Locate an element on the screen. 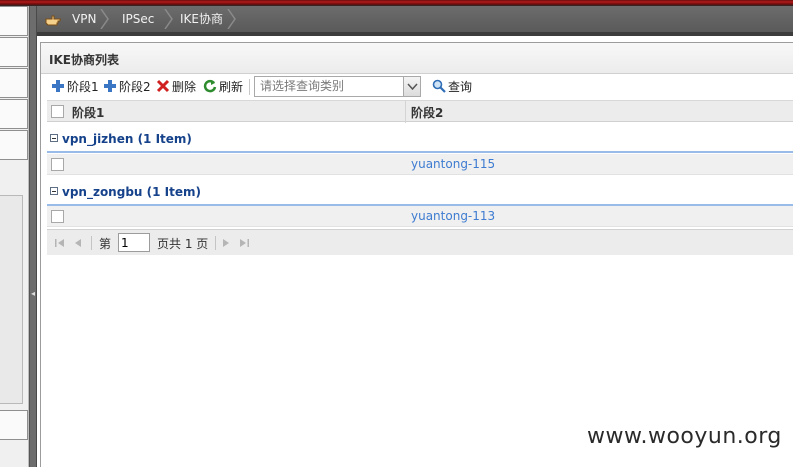  query-button: 查询 is located at coordinates (452, 87).